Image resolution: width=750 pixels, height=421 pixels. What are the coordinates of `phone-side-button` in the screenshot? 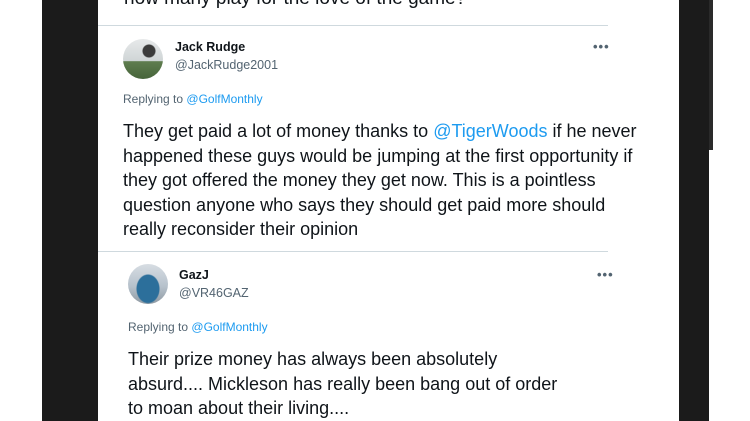 It's located at (711, 75).